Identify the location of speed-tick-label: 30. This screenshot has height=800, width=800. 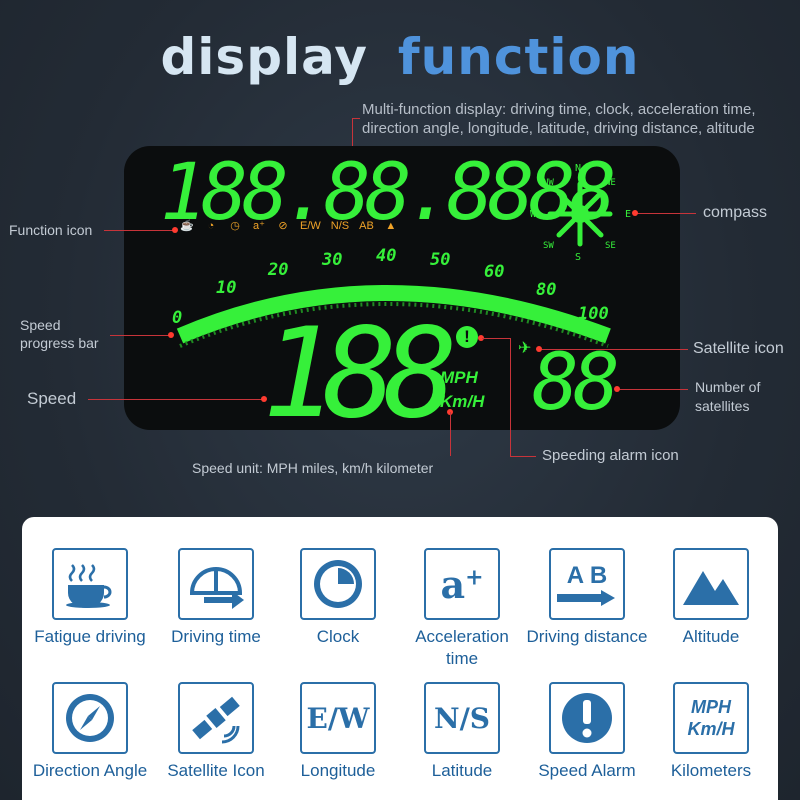
(332, 260).